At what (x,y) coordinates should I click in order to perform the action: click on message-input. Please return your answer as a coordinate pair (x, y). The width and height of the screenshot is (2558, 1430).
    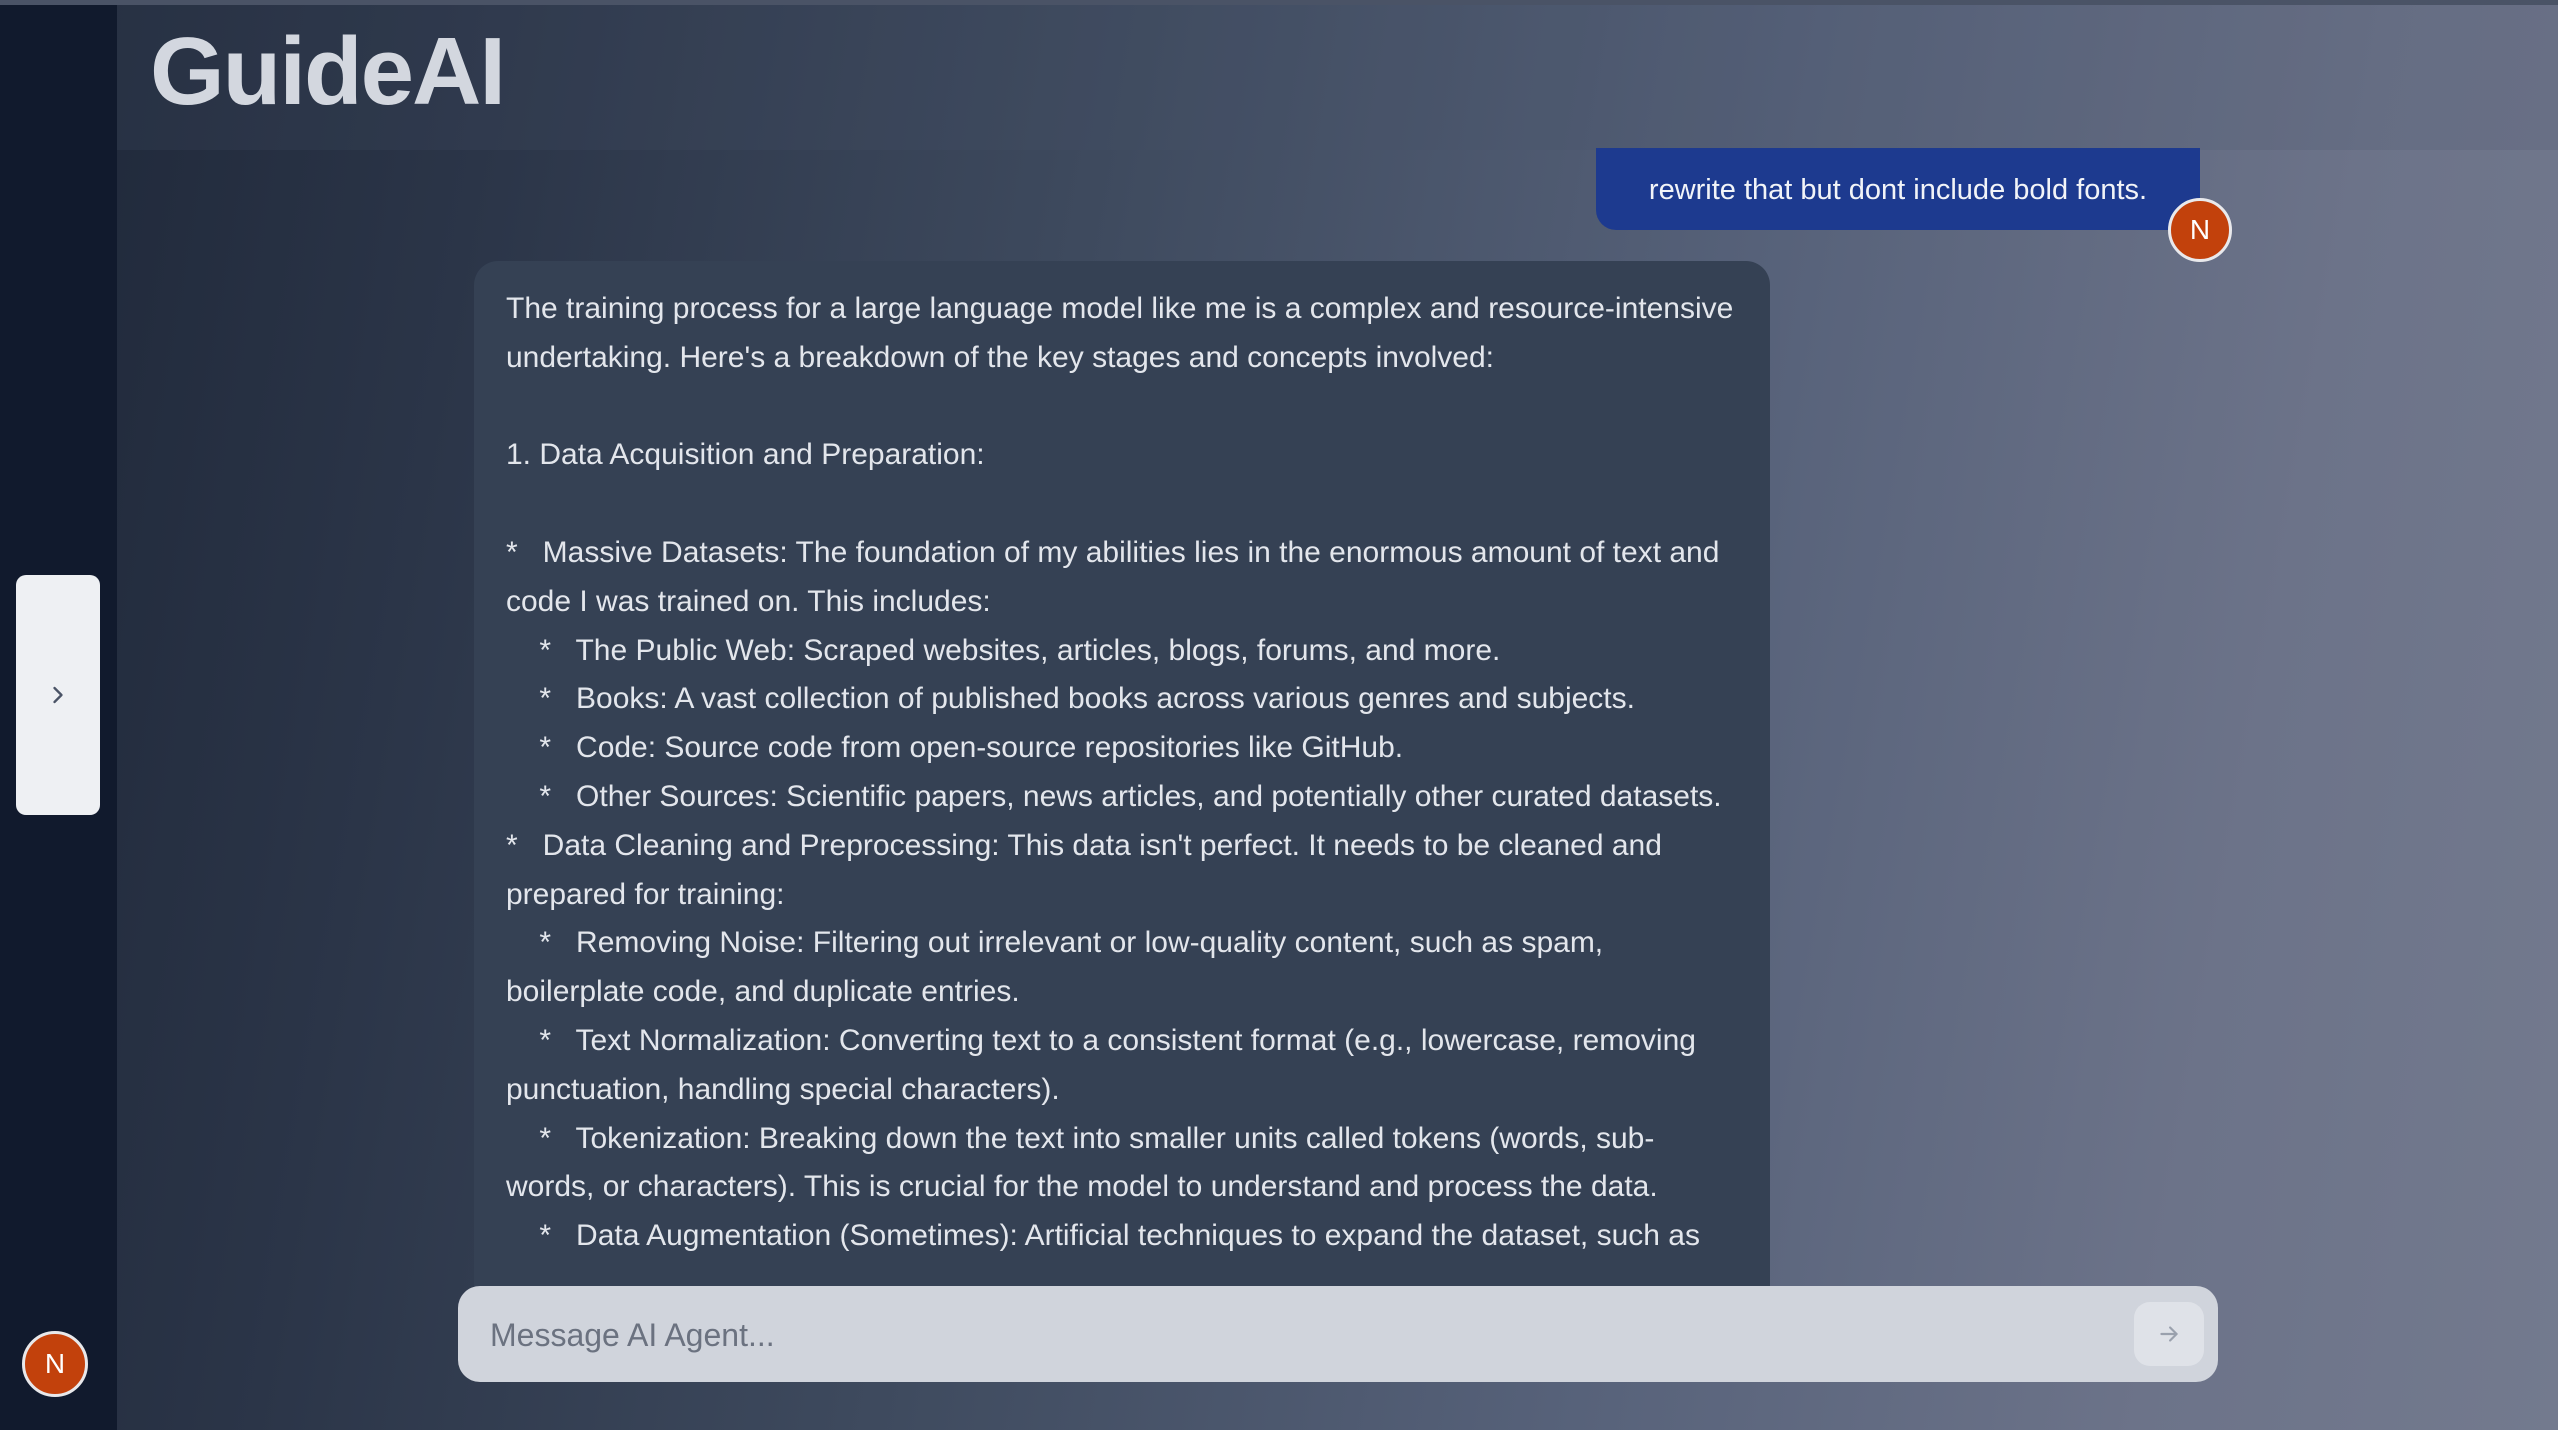
    Looking at the image, I should click on (1270, 1335).